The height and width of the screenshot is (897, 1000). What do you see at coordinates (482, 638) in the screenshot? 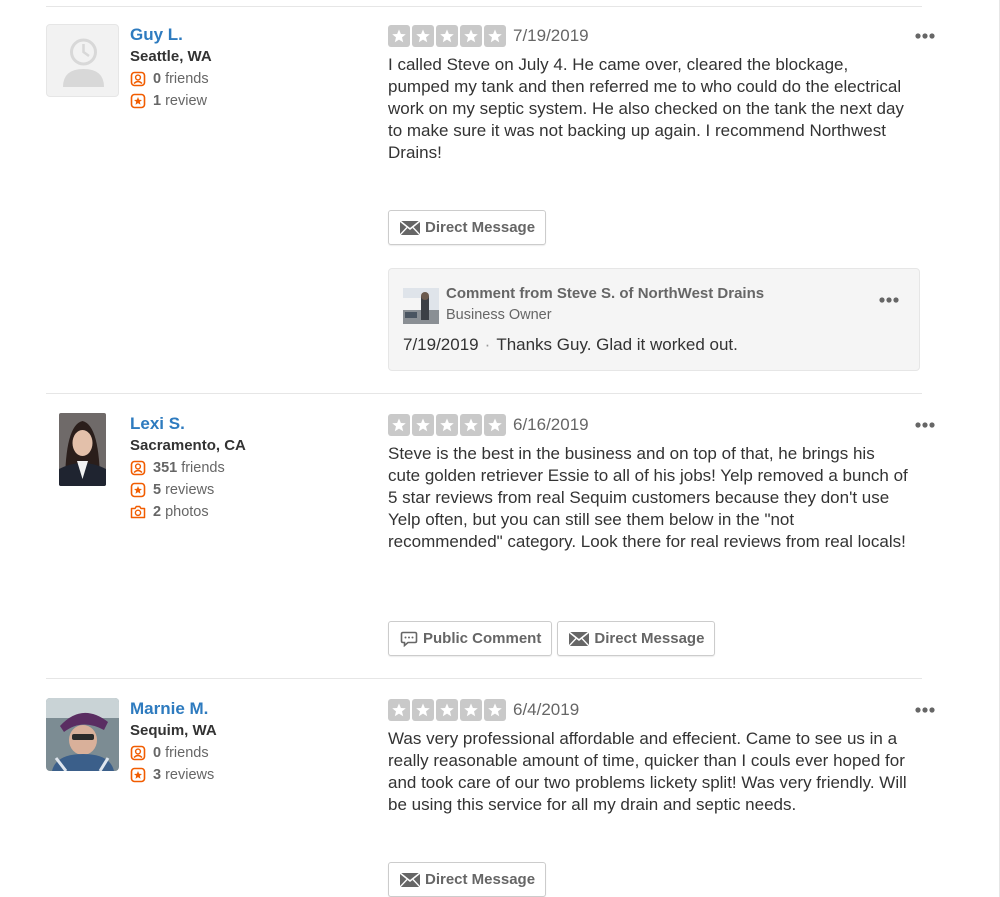
I see `public-comment-label: Public Comment` at bounding box center [482, 638].